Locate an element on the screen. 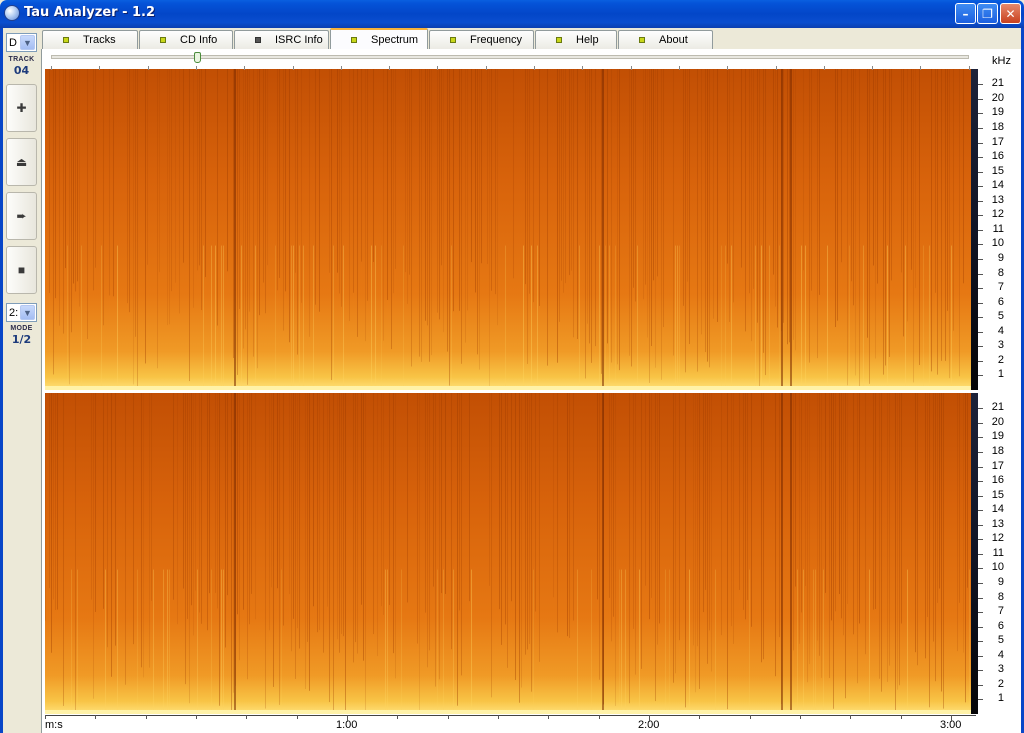 The image size is (1024, 733). position-slider-thumb is located at coordinates (197, 57).